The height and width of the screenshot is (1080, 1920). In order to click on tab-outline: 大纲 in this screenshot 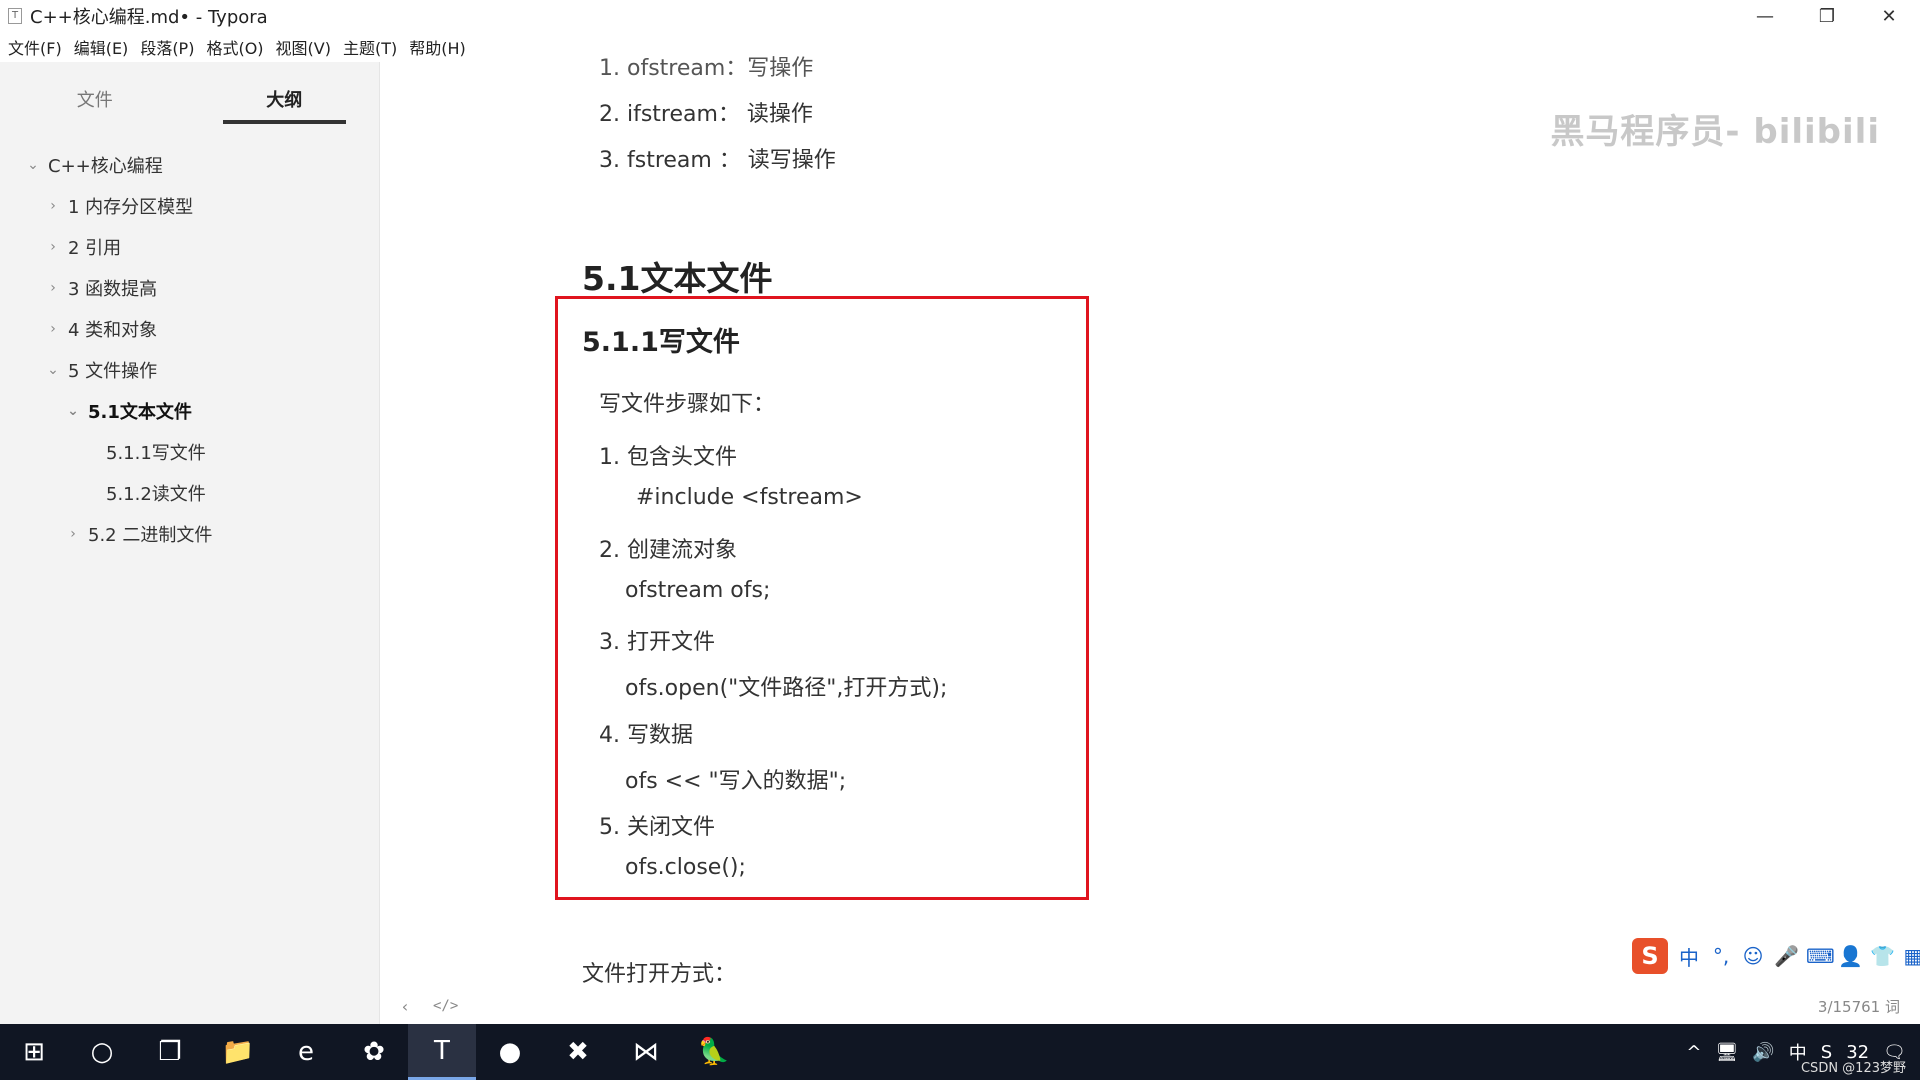, I will do `click(285, 93)`.